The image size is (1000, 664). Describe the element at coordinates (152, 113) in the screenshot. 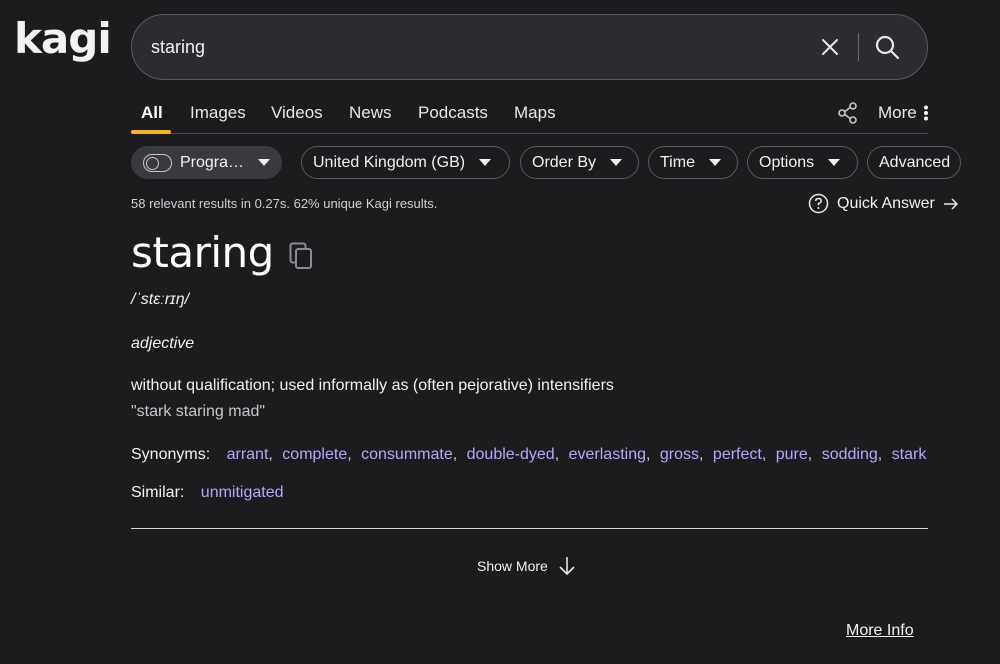

I see `tab-all: All` at that location.